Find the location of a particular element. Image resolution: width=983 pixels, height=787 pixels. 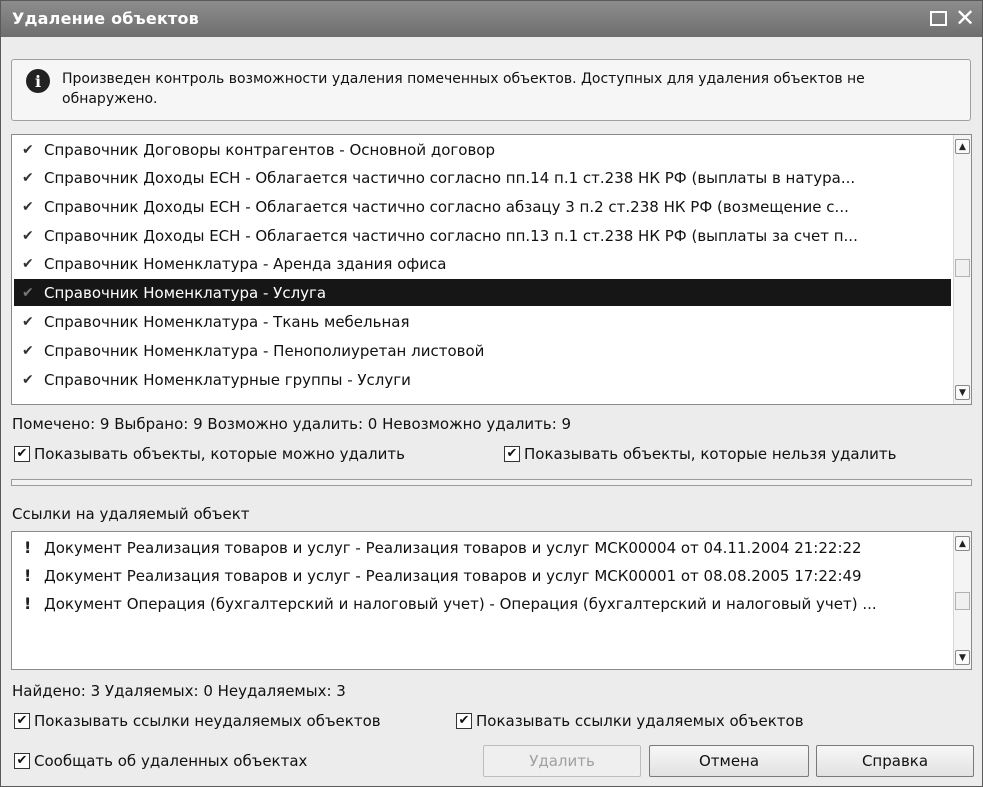

maximize-icon is located at coordinates (938, 18).